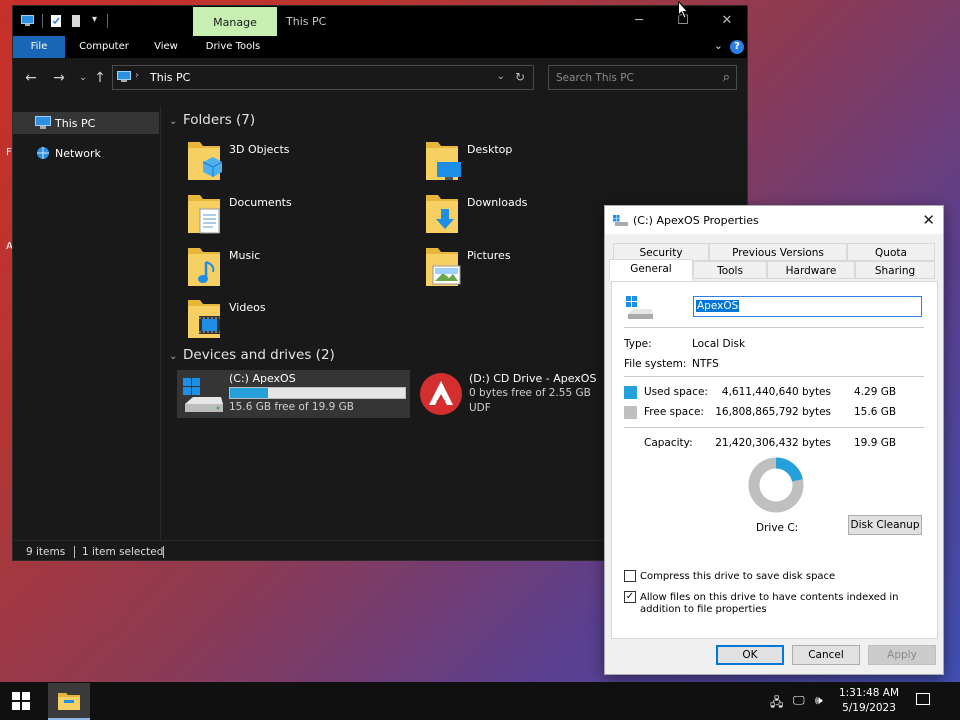 The height and width of the screenshot is (720, 960). Describe the element at coordinates (295, 268) in the screenshot. I see `folder-music: Music` at that location.